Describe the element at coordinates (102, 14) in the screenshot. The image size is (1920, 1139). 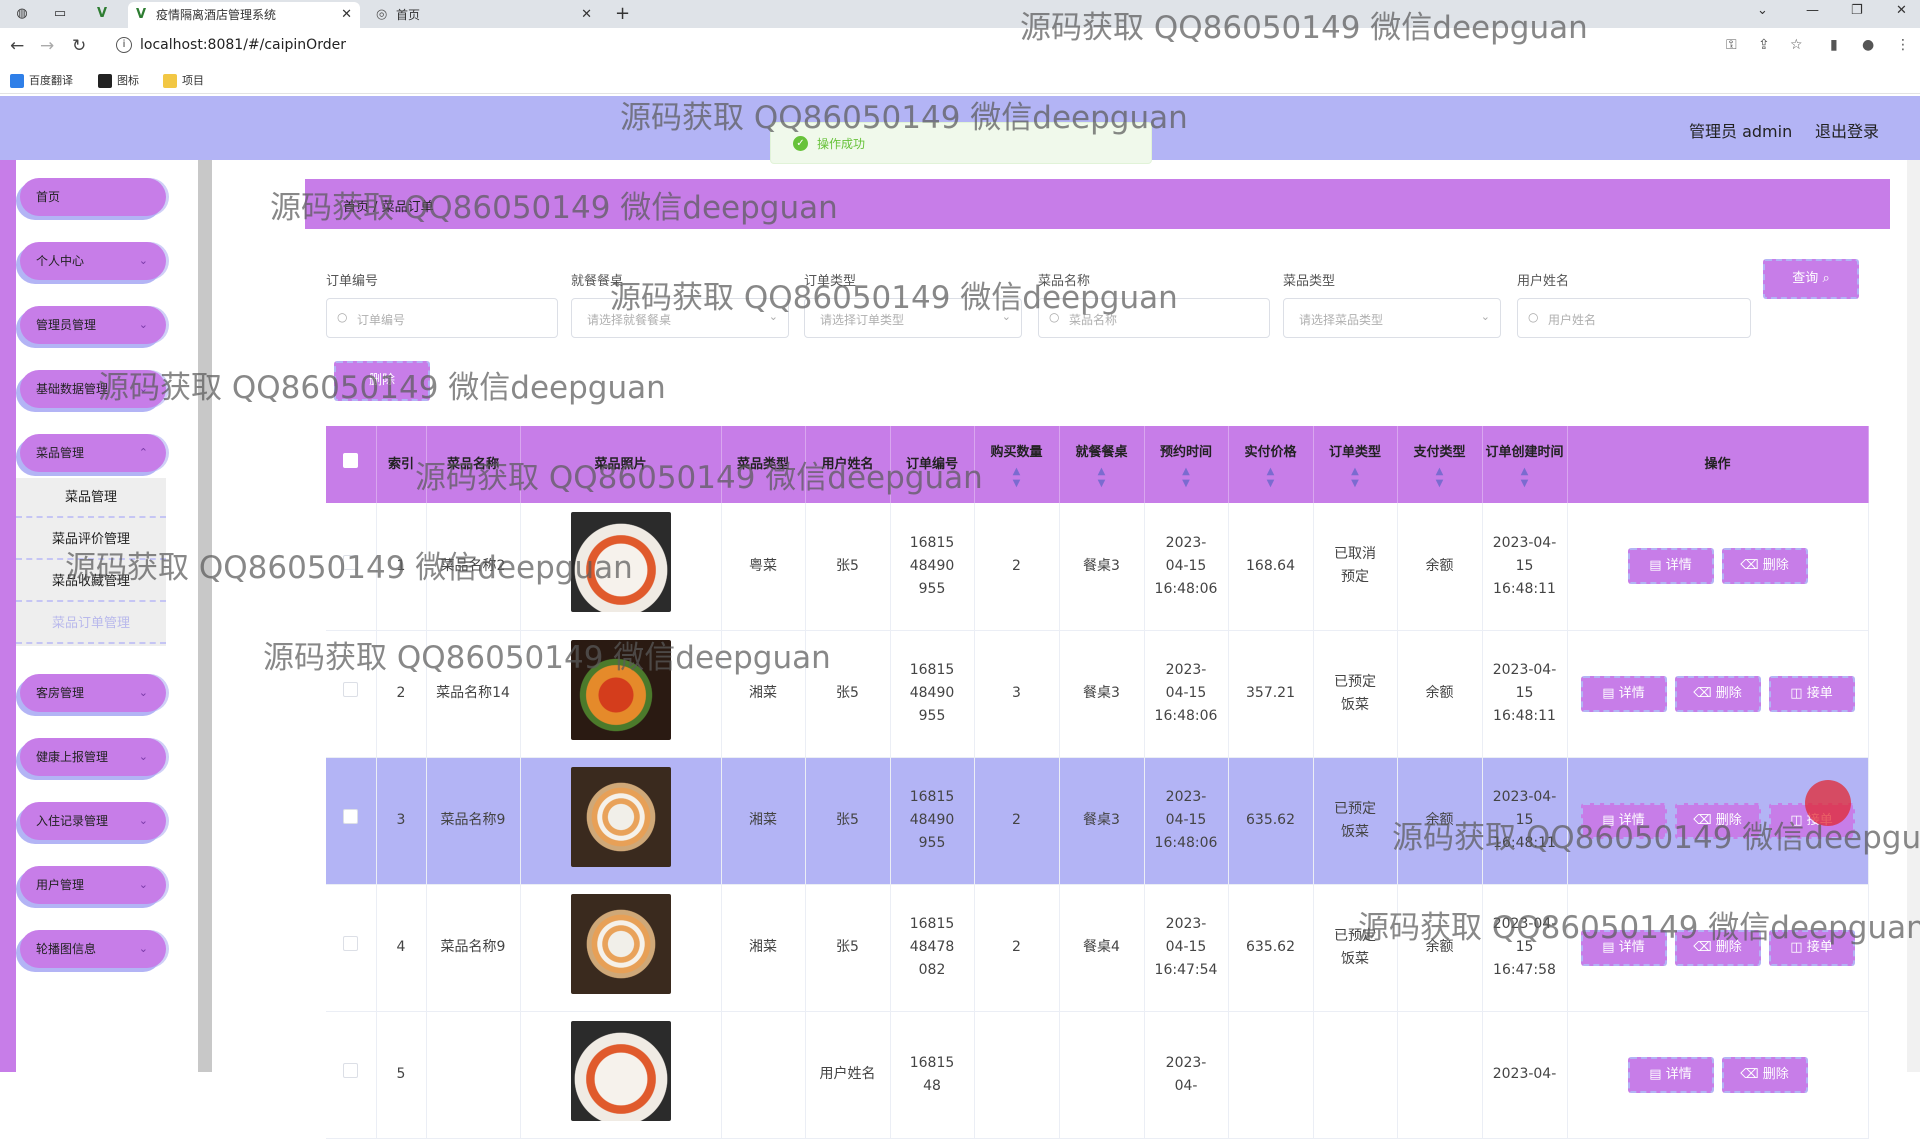
I see `vue-tab-icon: V` at that location.